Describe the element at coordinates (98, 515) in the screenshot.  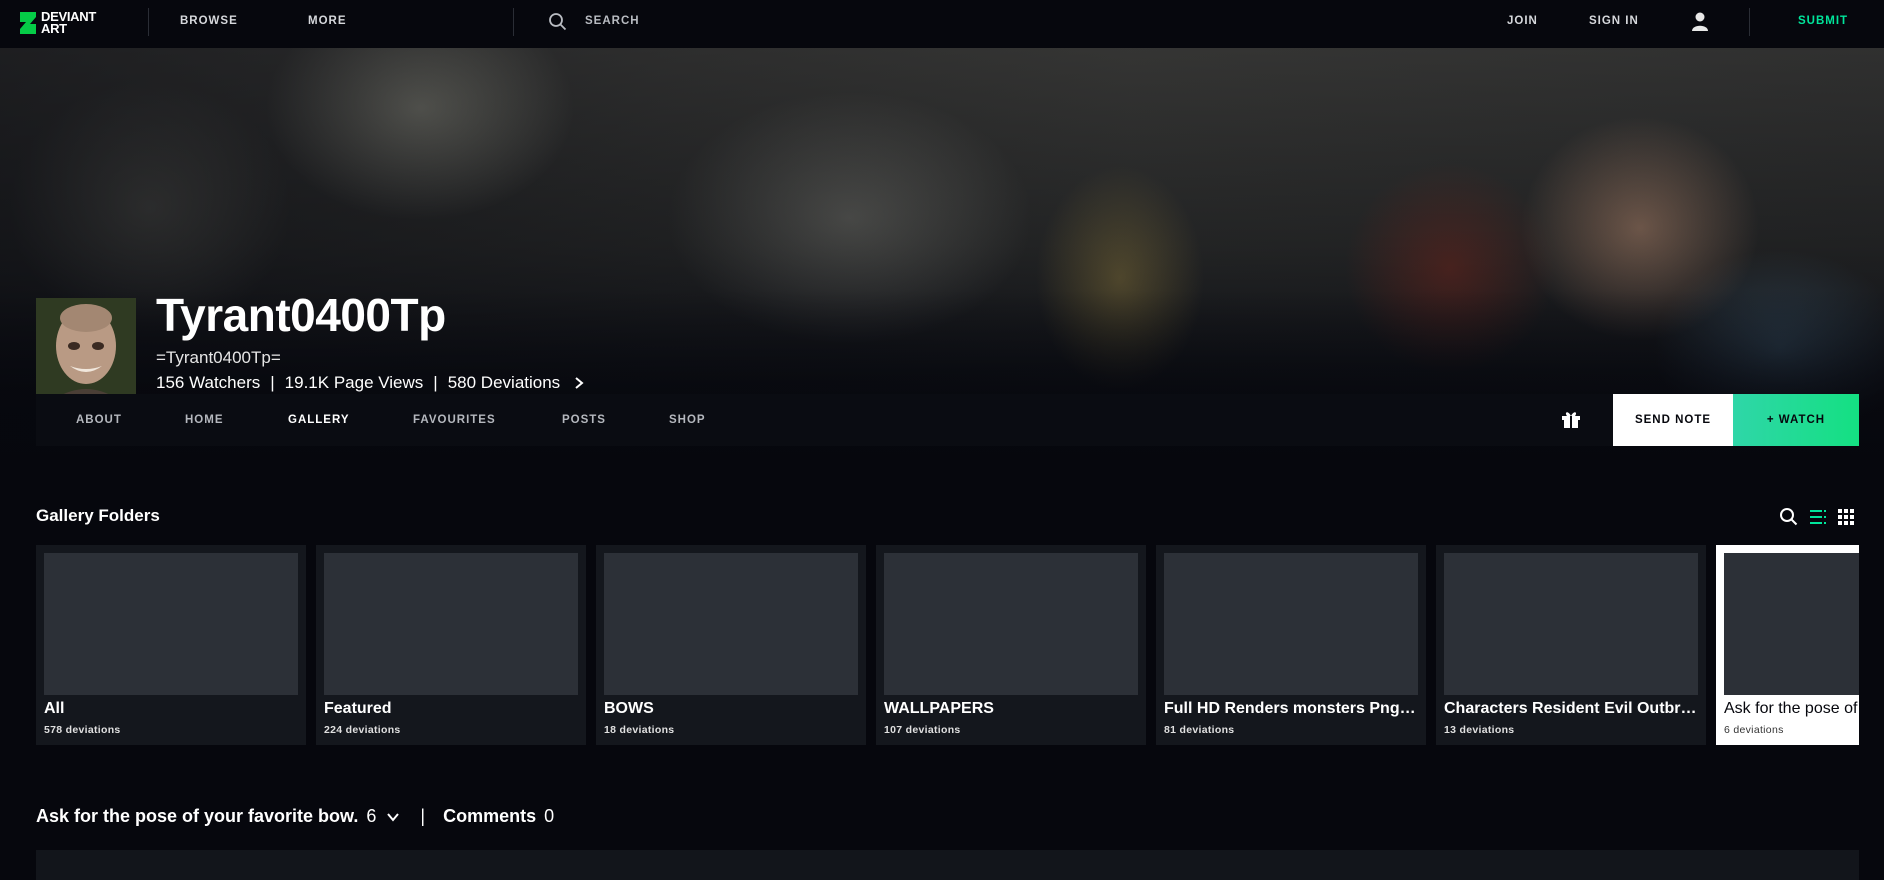
I see `gallery-folders-title: Gallery Folders` at that location.